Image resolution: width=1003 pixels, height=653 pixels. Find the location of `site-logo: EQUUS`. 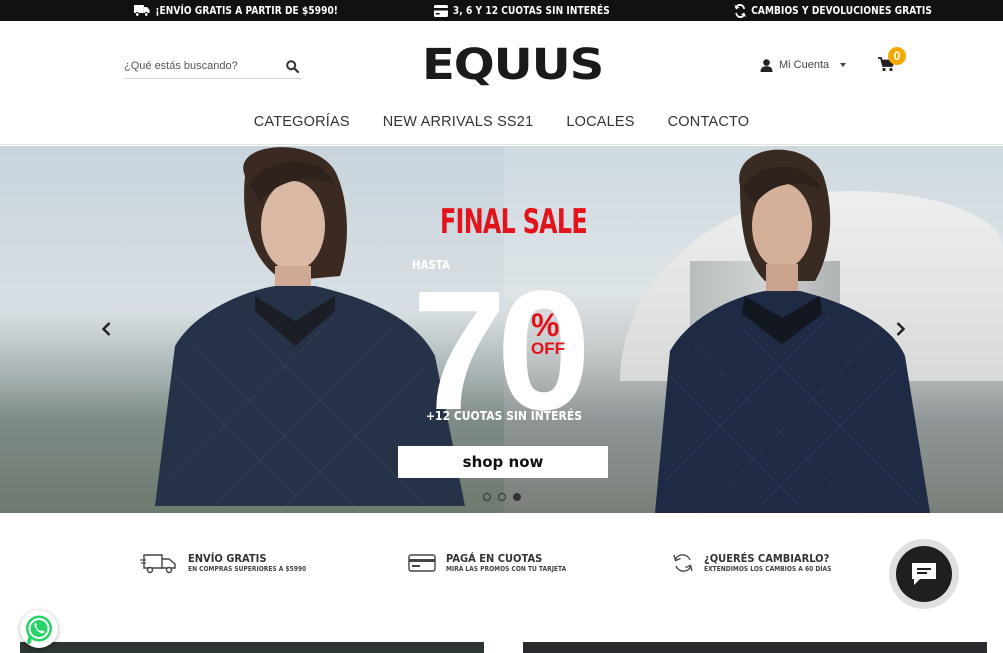

site-logo: EQUUS is located at coordinates (513, 65).